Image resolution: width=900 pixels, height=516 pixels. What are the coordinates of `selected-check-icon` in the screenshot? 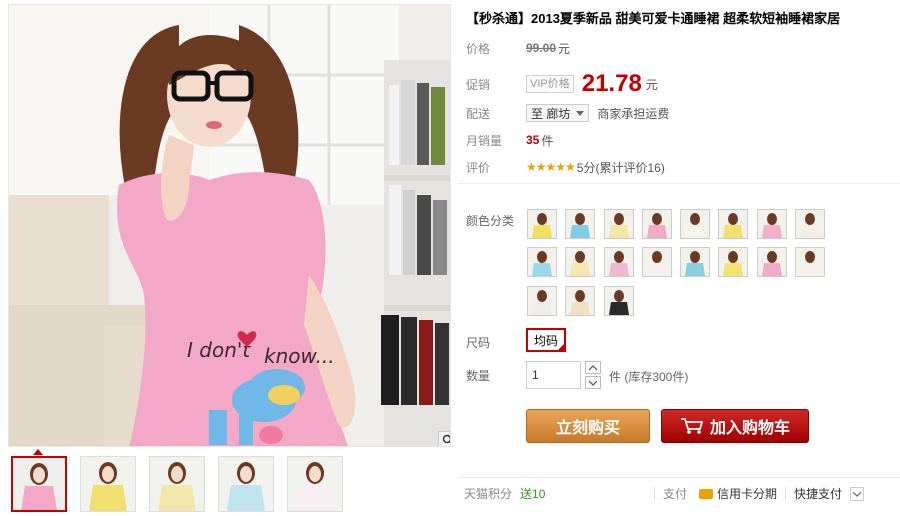 It's located at (561, 347).